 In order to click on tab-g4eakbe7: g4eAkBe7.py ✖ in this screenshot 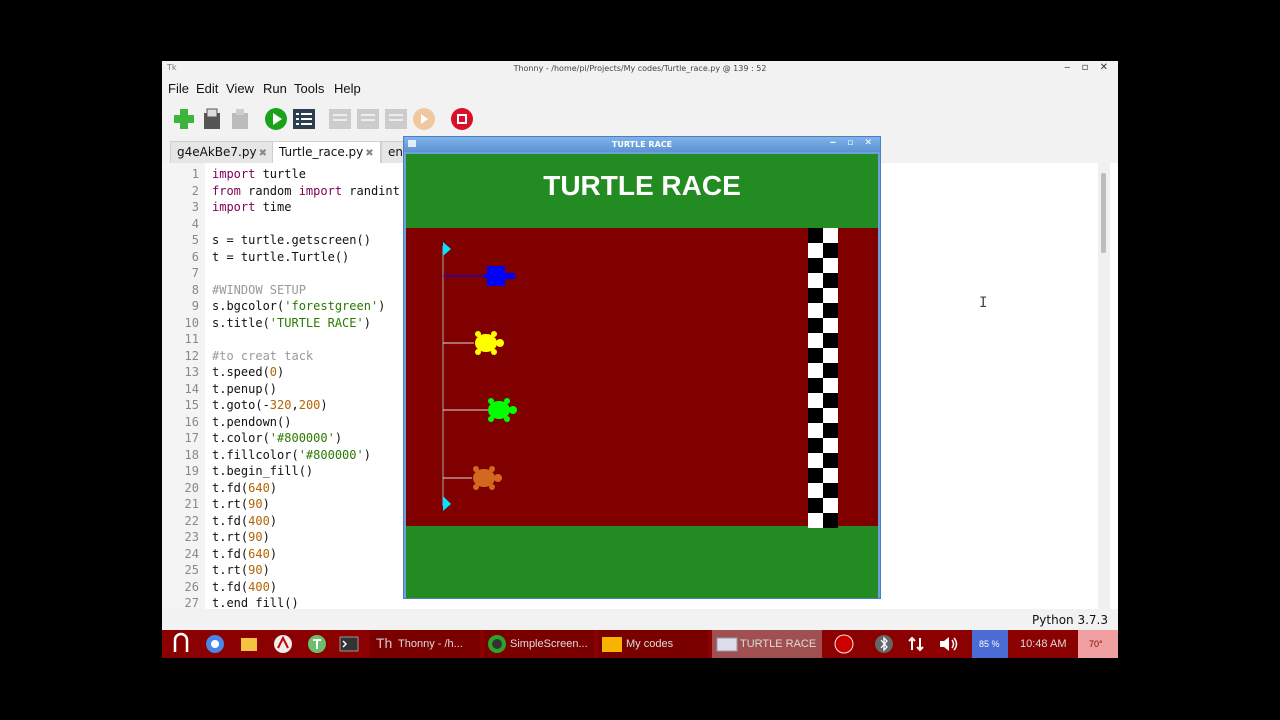, I will do `click(222, 152)`.